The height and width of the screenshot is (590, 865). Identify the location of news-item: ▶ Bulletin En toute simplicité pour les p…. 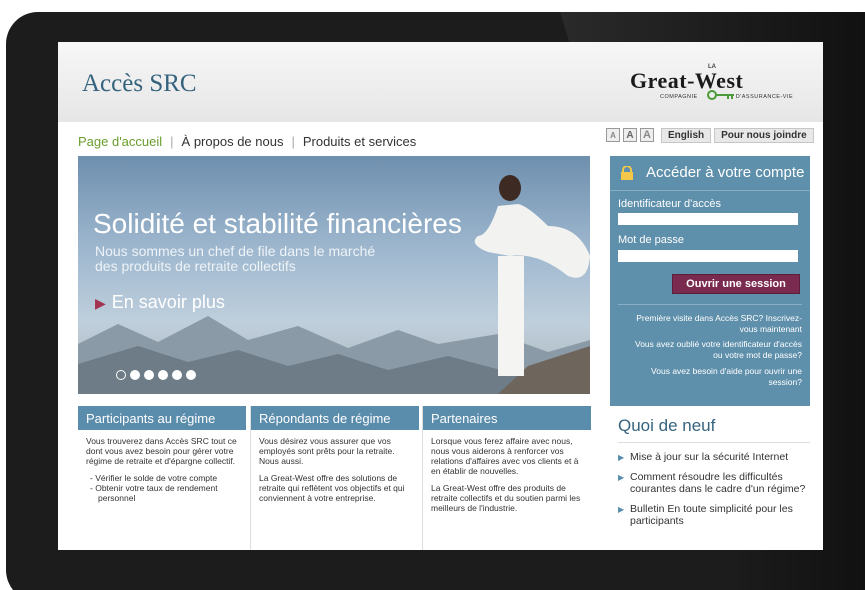
(714, 515).